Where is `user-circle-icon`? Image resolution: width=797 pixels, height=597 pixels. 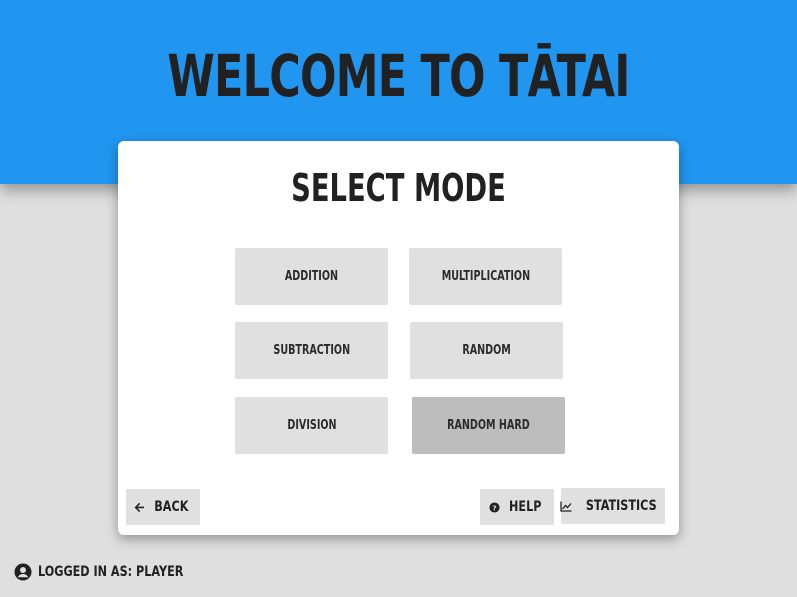 user-circle-icon is located at coordinates (23, 572).